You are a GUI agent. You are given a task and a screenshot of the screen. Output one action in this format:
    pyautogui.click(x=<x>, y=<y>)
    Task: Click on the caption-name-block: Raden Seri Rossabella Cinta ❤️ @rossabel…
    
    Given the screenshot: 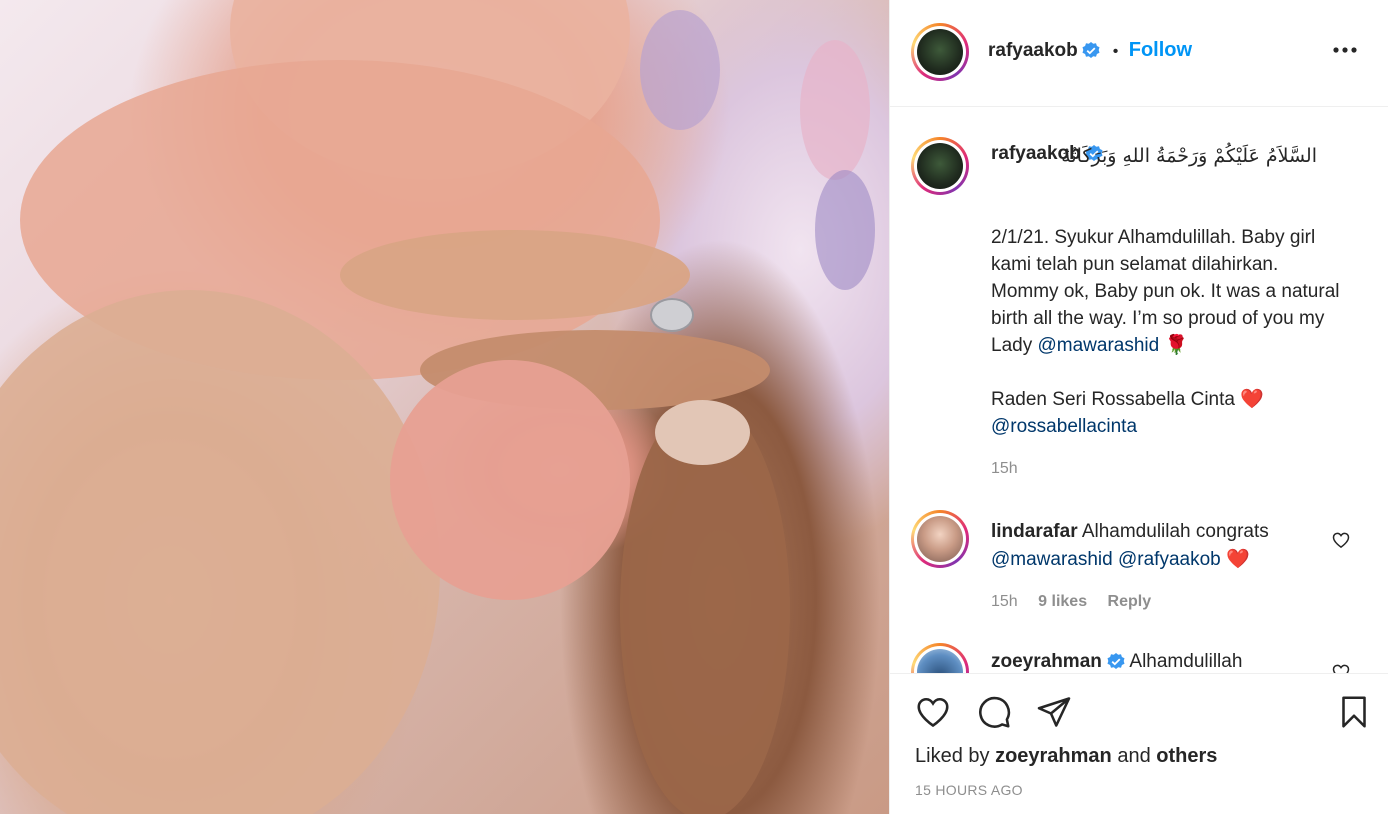 What is the action you would take?
    pyautogui.click(x=1171, y=413)
    